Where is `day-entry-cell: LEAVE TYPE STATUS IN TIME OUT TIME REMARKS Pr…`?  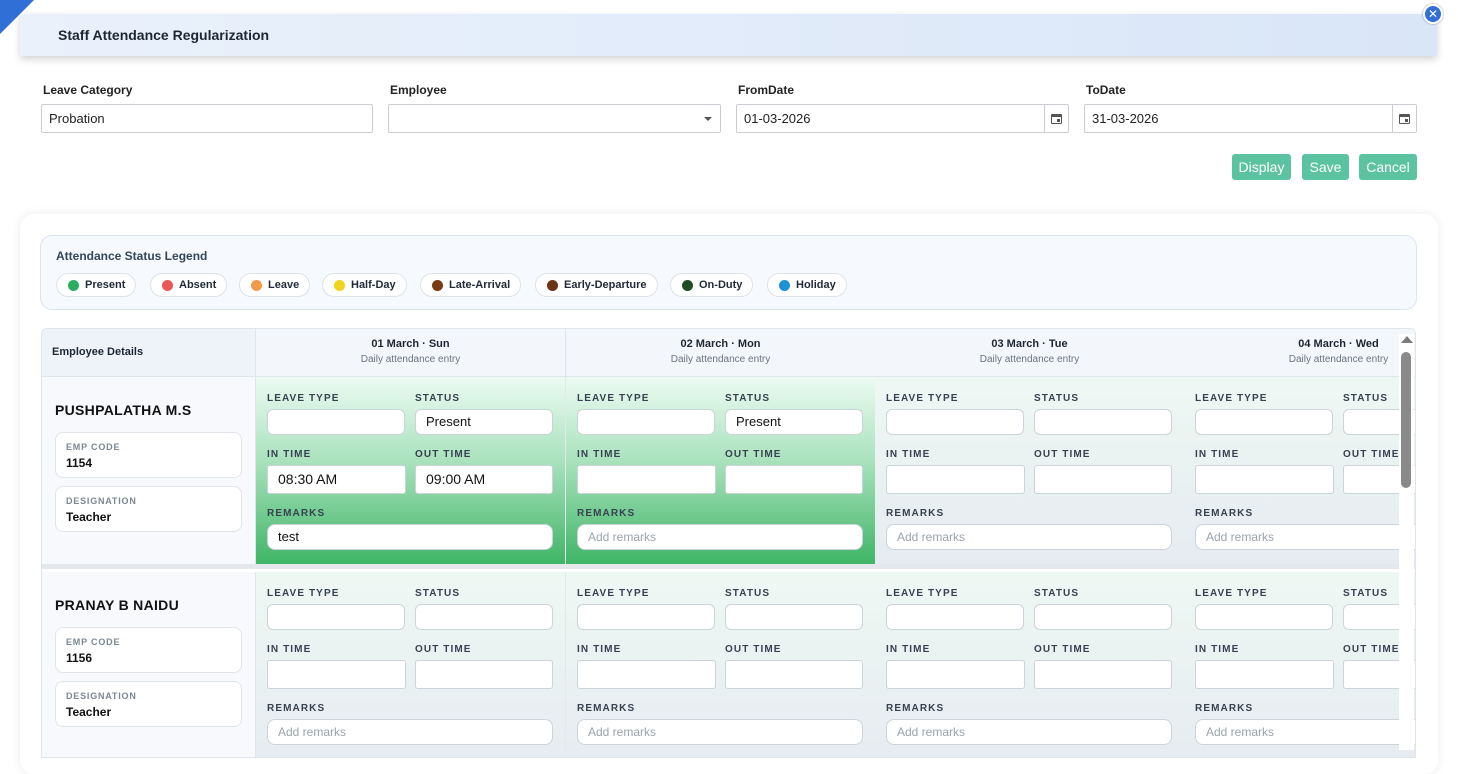 day-entry-cell: LEAVE TYPE STATUS IN TIME OUT TIME REMARKS Pr… is located at coordinates (411, 470).